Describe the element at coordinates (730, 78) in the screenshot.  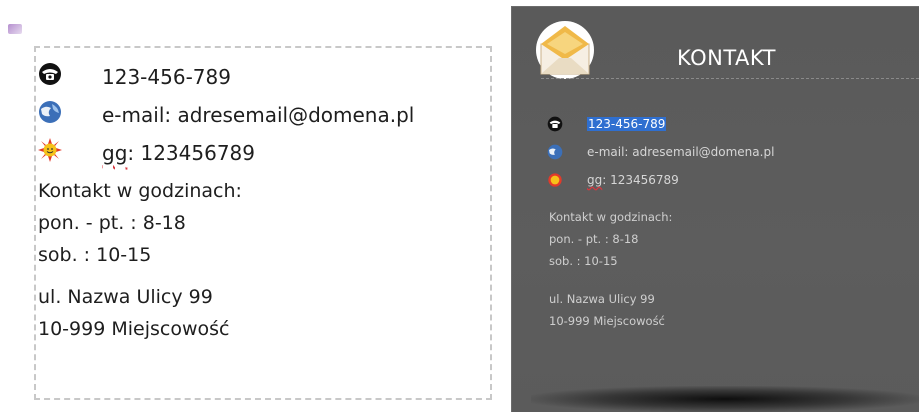
I see `preview-title-divider` at that location.